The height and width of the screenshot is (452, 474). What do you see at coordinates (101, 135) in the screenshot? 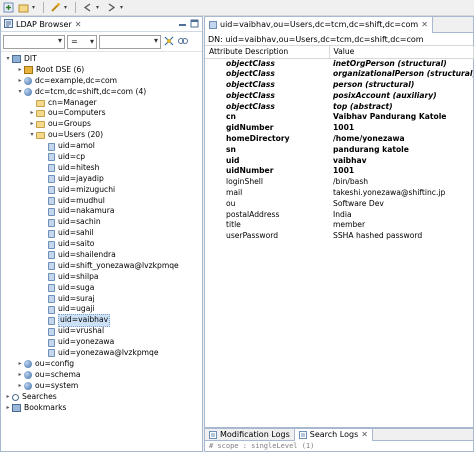
I see `tree-item: ▾ ou=Users (20)` at bounding box center [101, 135].